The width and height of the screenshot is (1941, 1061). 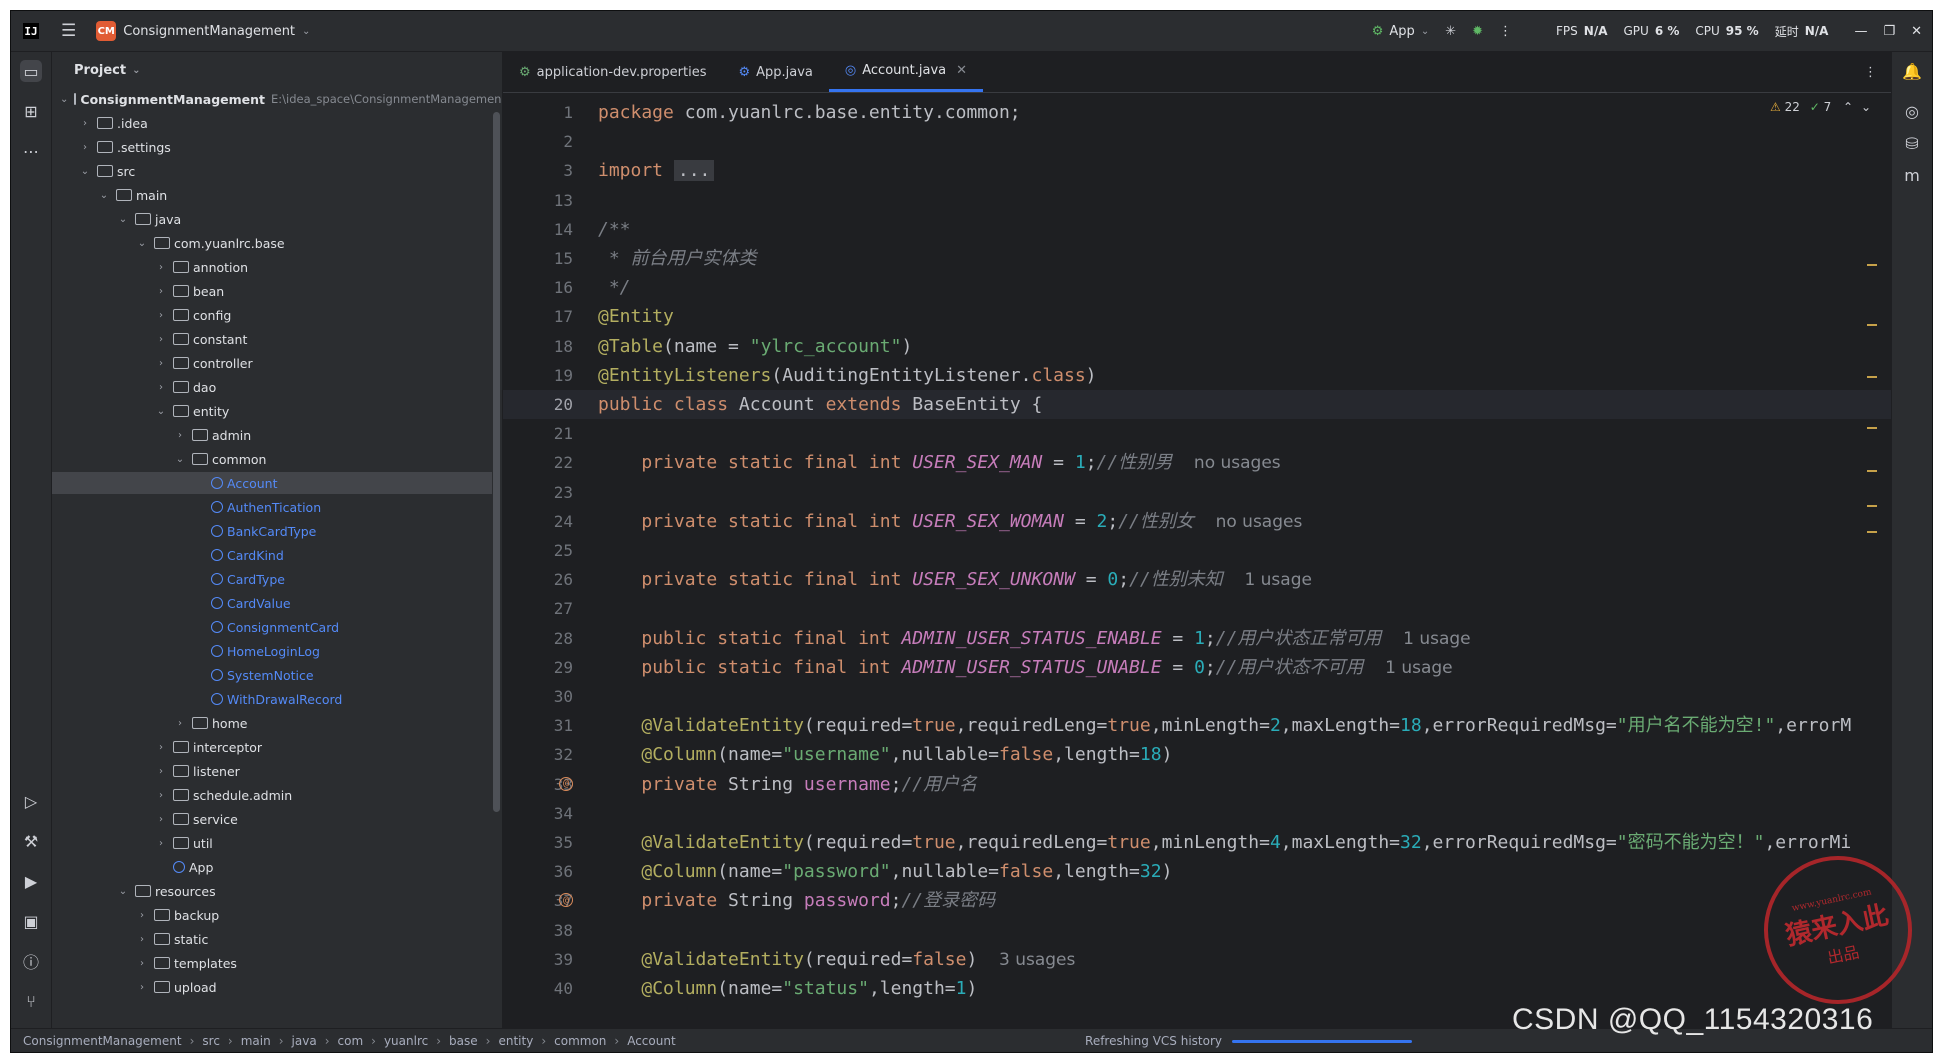 I want to click on tree-item: › bean, so click(x=272, y=291).